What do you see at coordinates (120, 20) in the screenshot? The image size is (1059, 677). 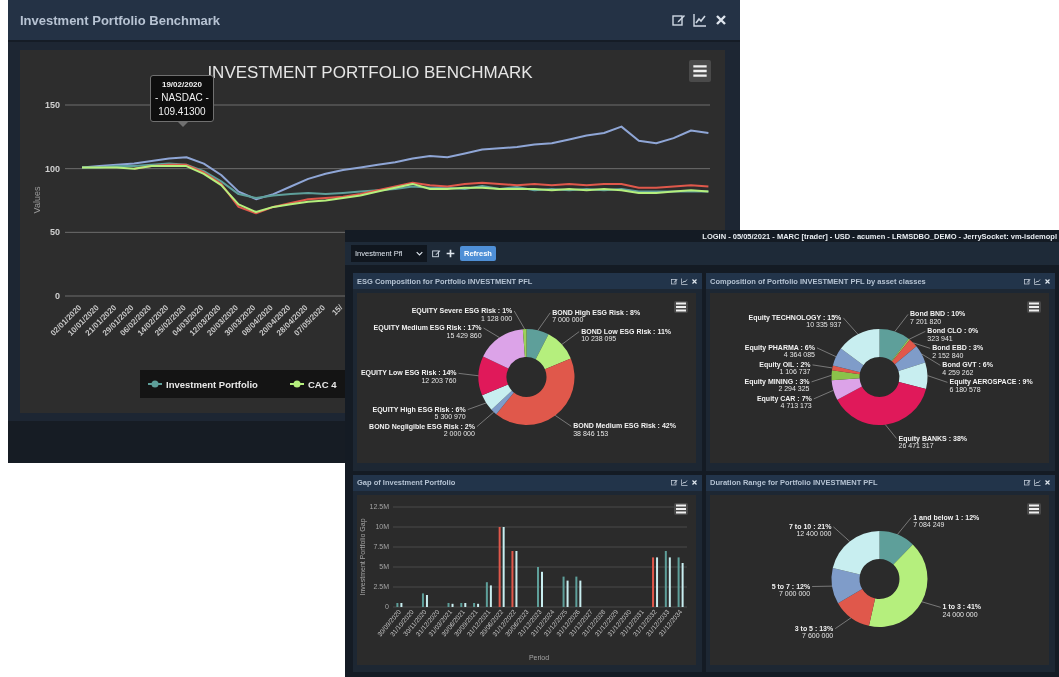 I see `window-title: Investment Portfolio Benchmark` at bounding box center [120, 20].